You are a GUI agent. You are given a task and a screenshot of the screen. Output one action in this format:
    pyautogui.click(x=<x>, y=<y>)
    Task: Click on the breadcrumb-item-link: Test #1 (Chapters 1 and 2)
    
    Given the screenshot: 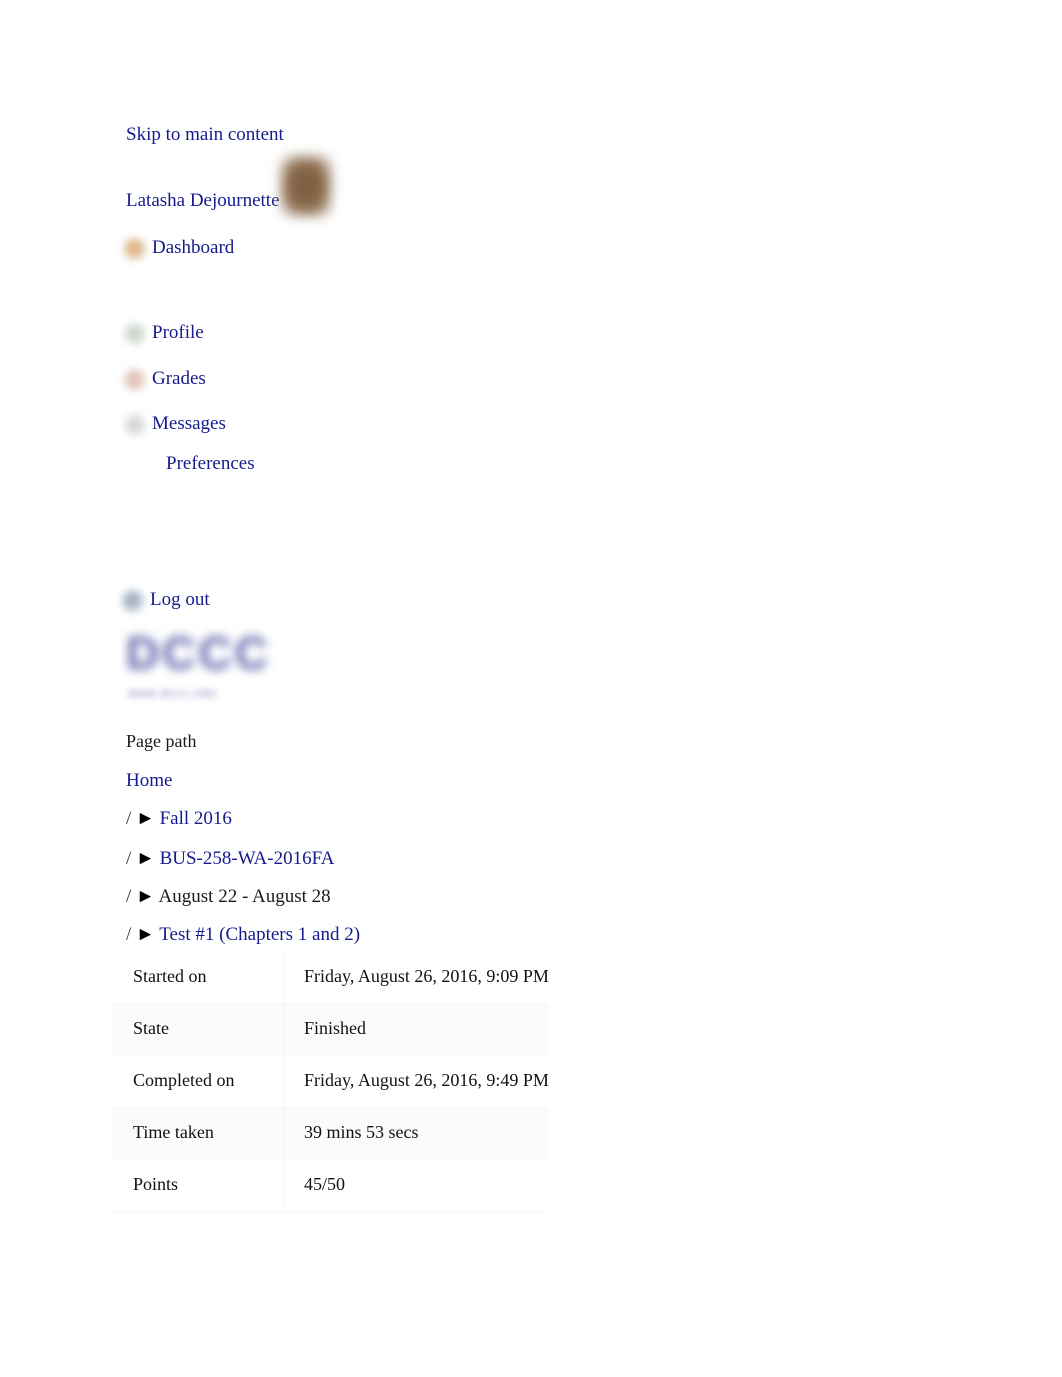 What is the action you would take?
    pyautogui.click(x=259, y=934)
    